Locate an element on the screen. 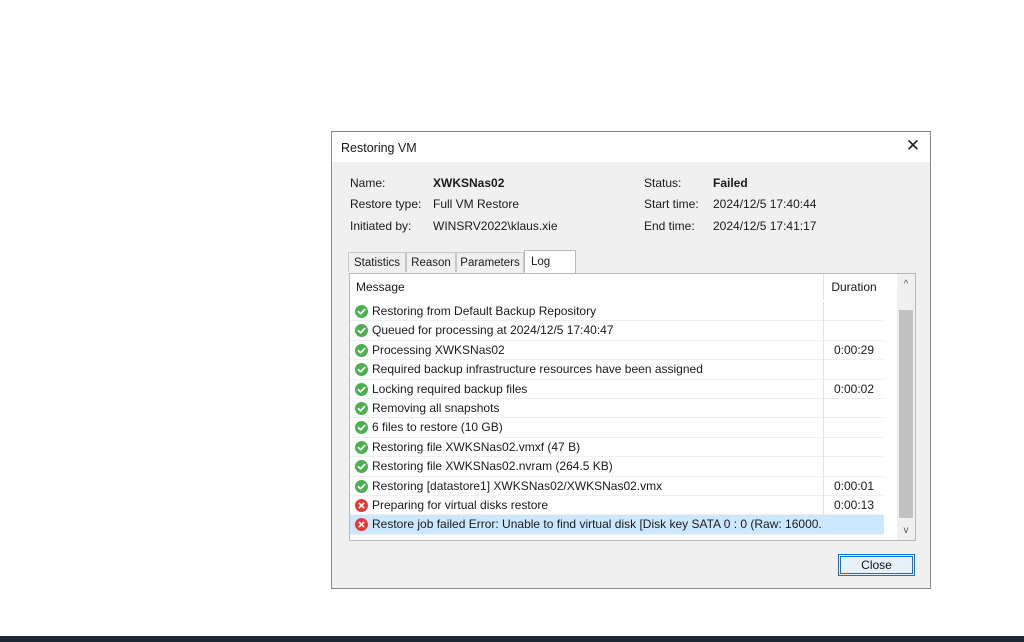 Image resolution: width=1024 pixels, height=642 pixels. log-duration-cell: 0:00:29 is located at coordinates (854, 349).